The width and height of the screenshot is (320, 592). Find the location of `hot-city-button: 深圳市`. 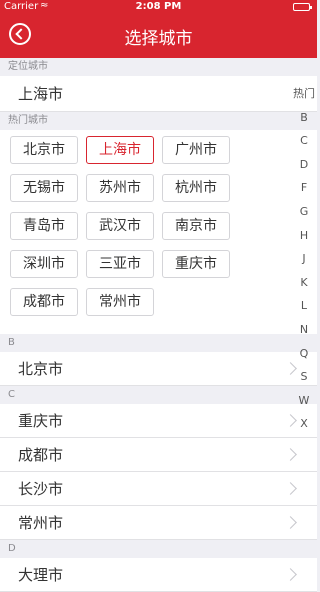

hot-city-button: 深圳市 is located at coordinates (44, 264).